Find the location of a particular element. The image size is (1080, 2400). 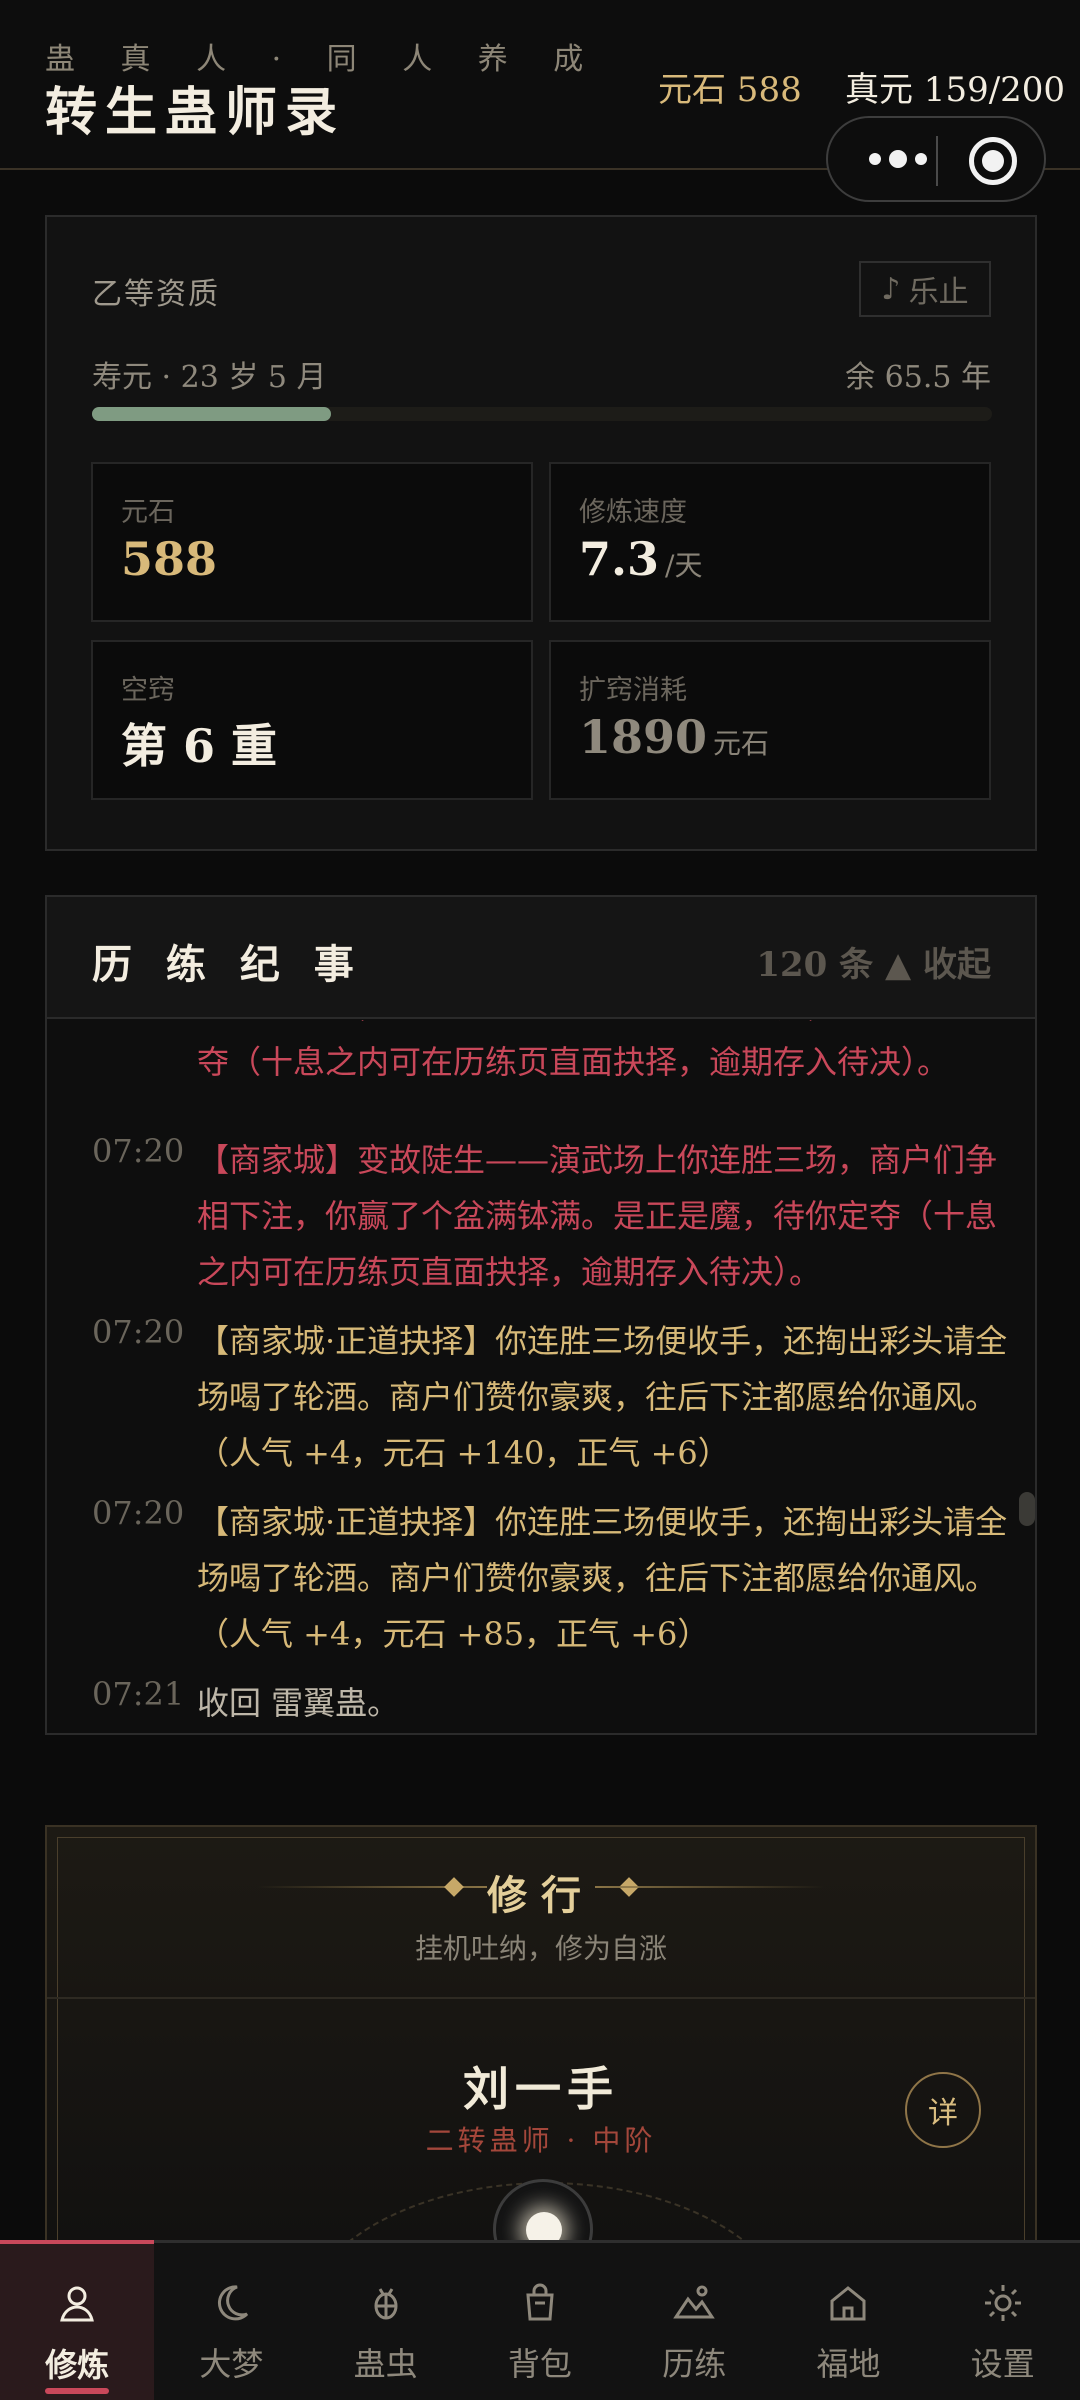

tab-label: 蛊虫 is located at coordinates (385, 2364).